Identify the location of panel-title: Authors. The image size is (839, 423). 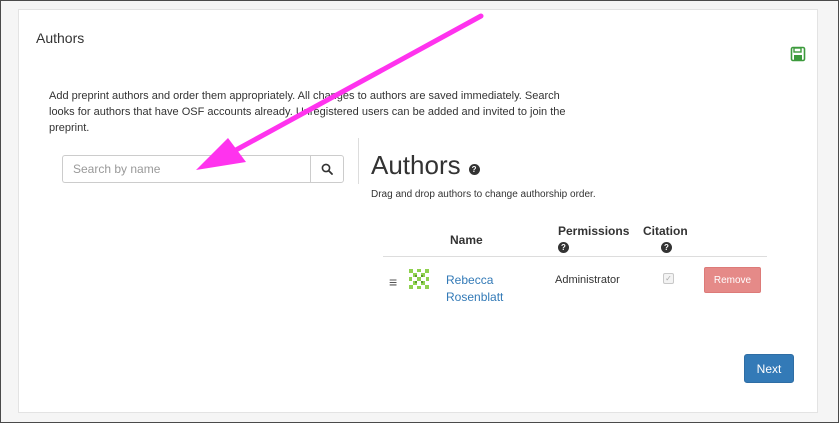
(60, 38).